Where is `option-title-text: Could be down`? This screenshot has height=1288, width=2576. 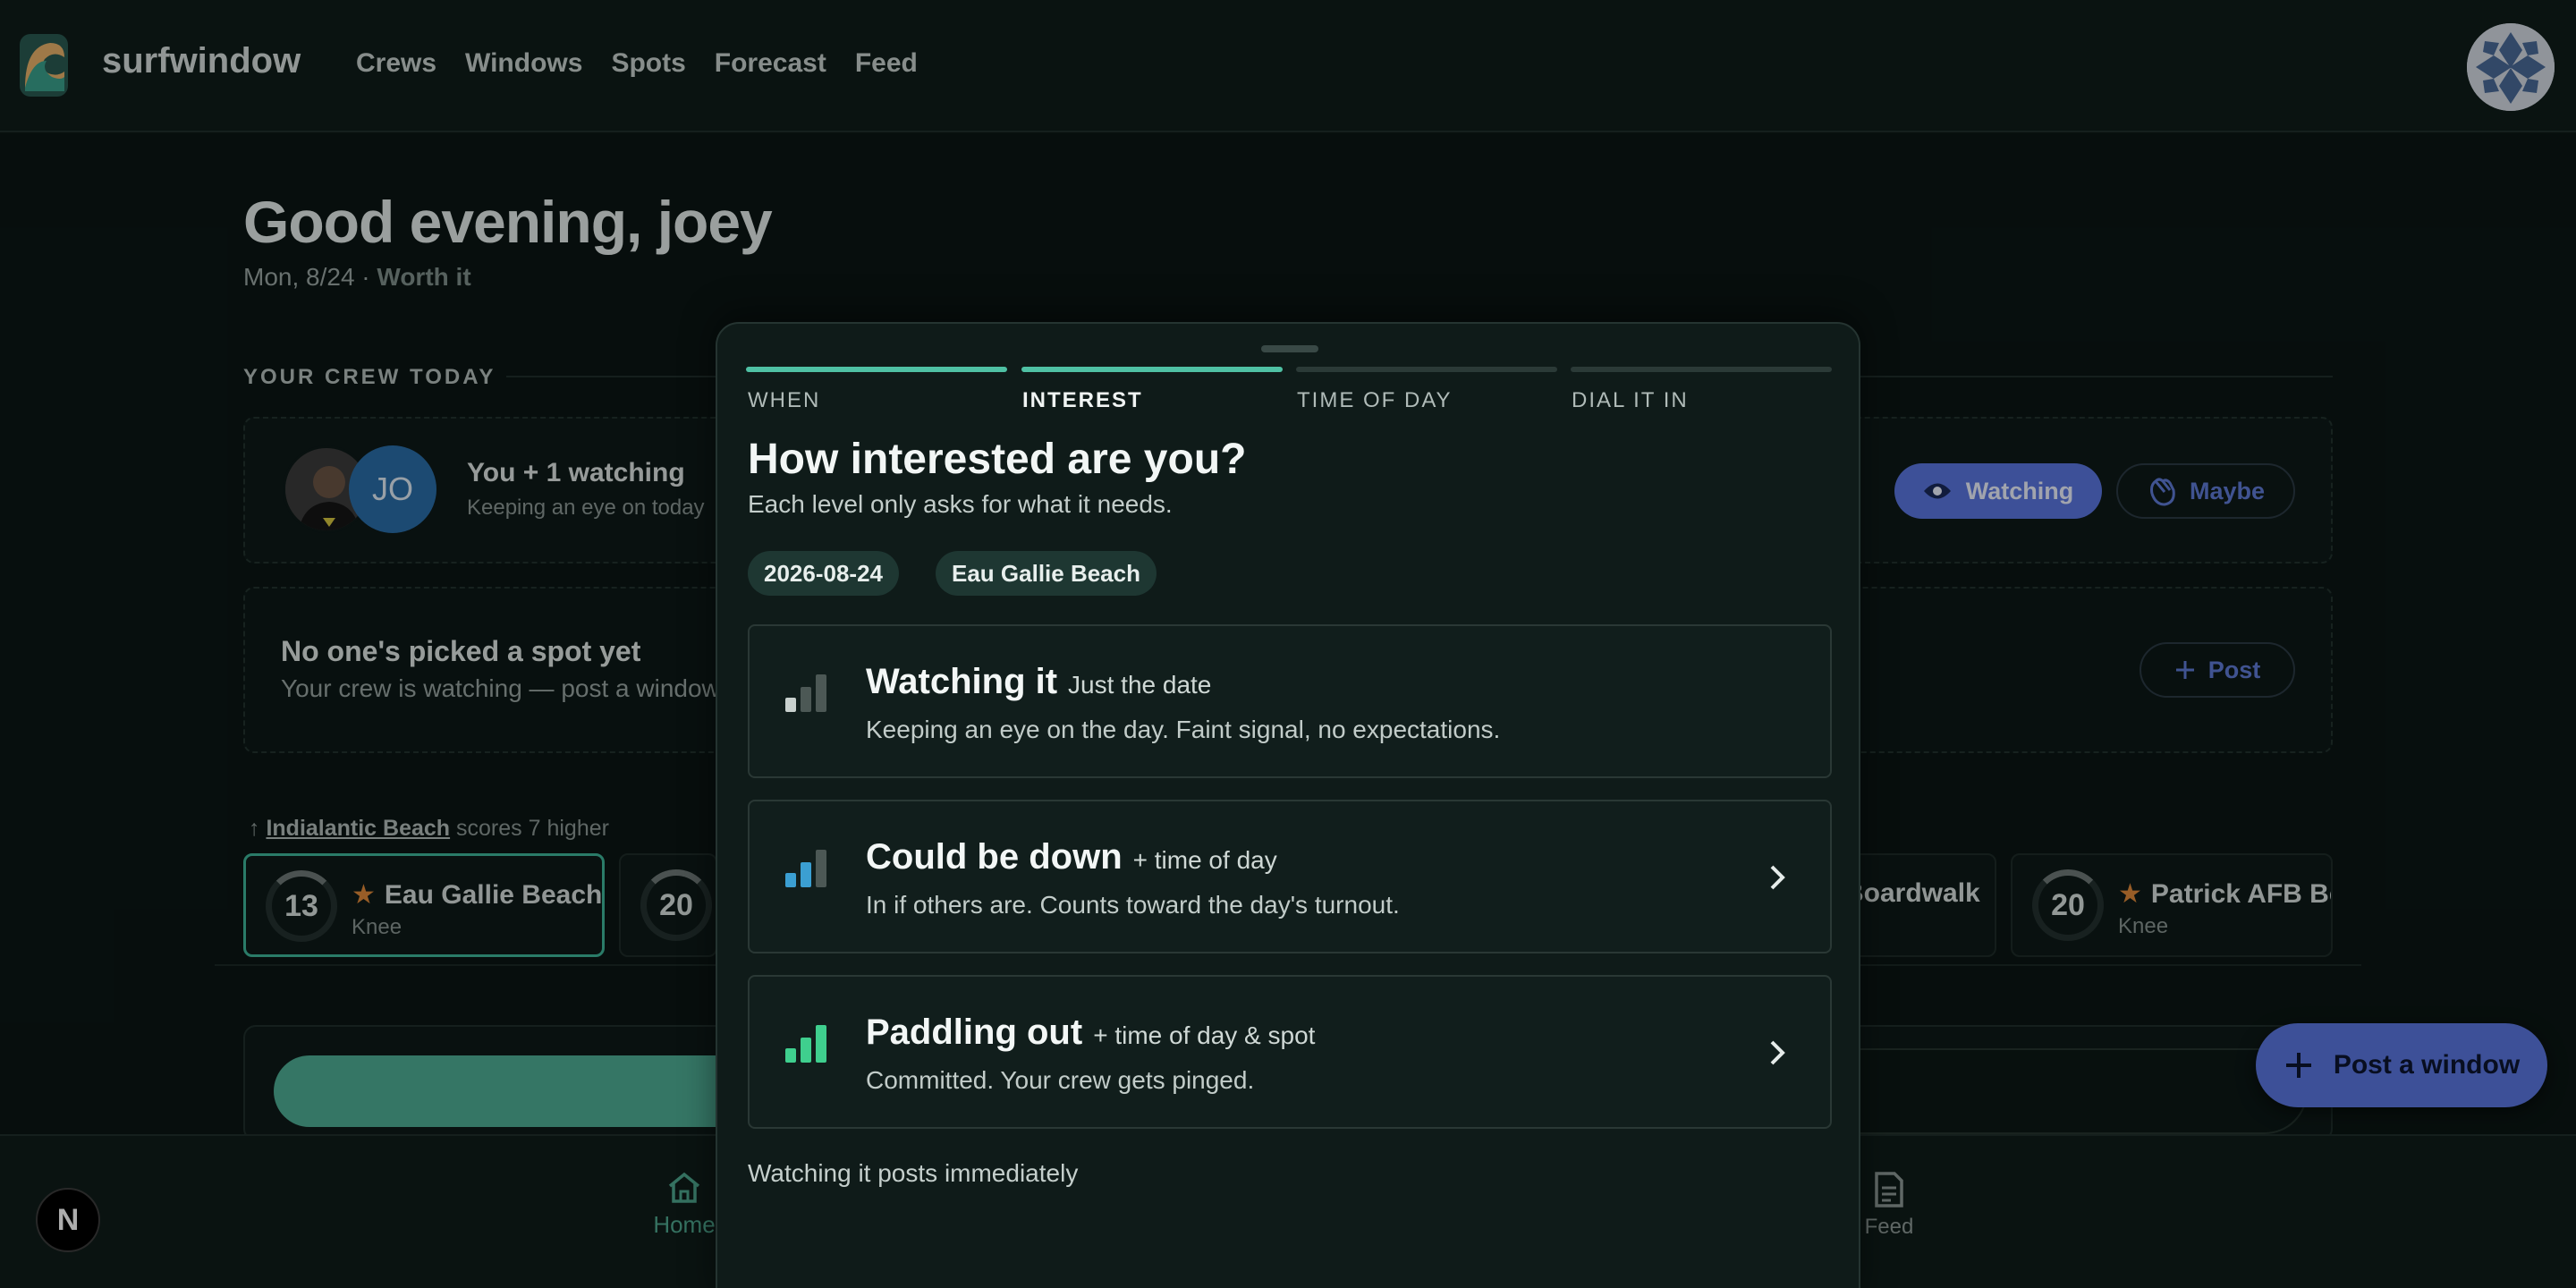
option-title-text: Could be down is located at coordinates (994, 857).